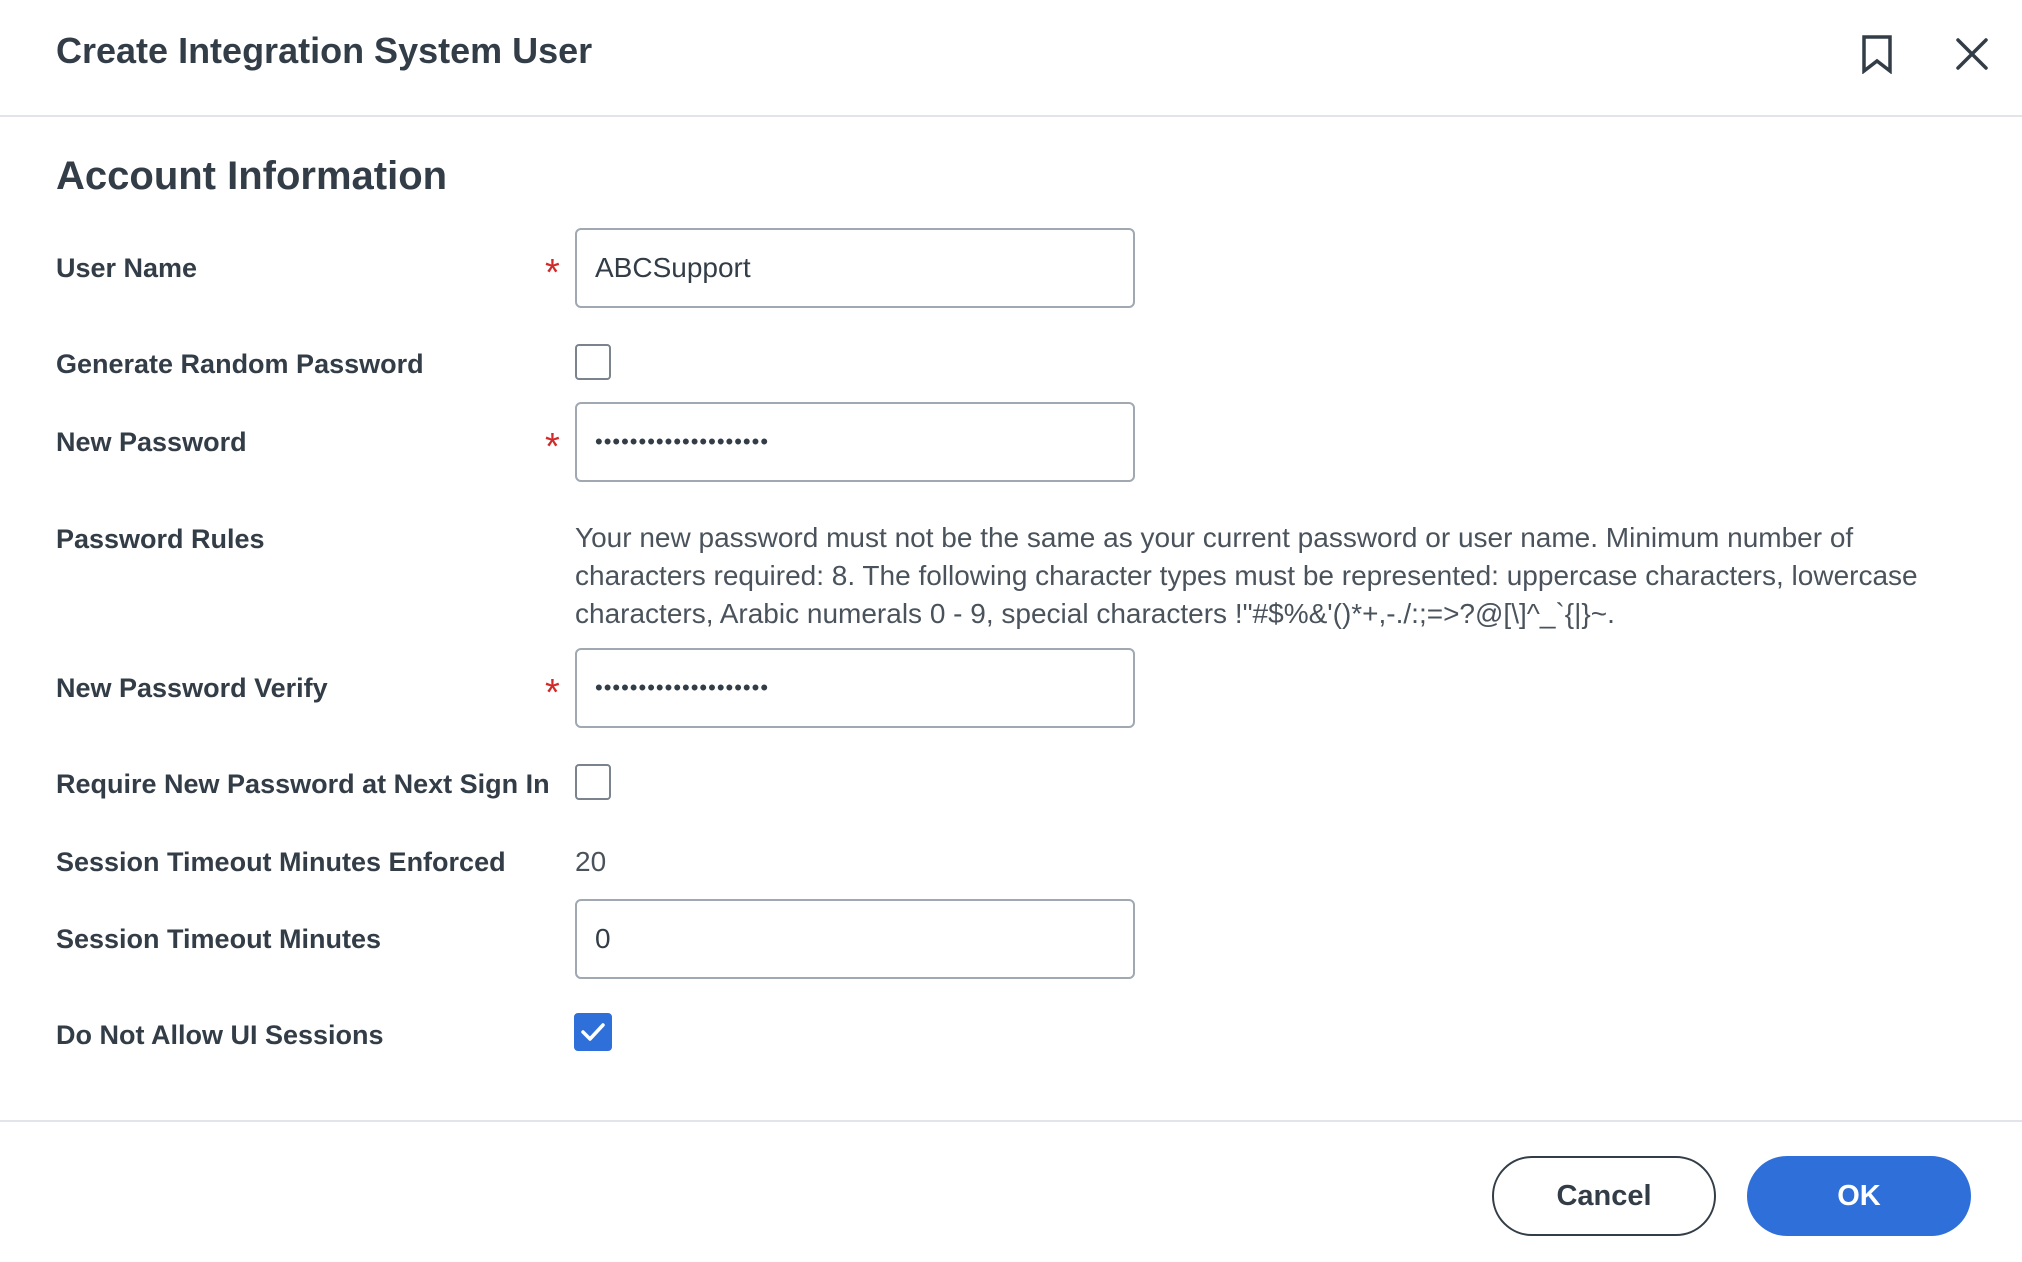  Describe the element at coordinates (324, 50) in the screenshot. I see `dialog-title: Create Integration System User` at that location.